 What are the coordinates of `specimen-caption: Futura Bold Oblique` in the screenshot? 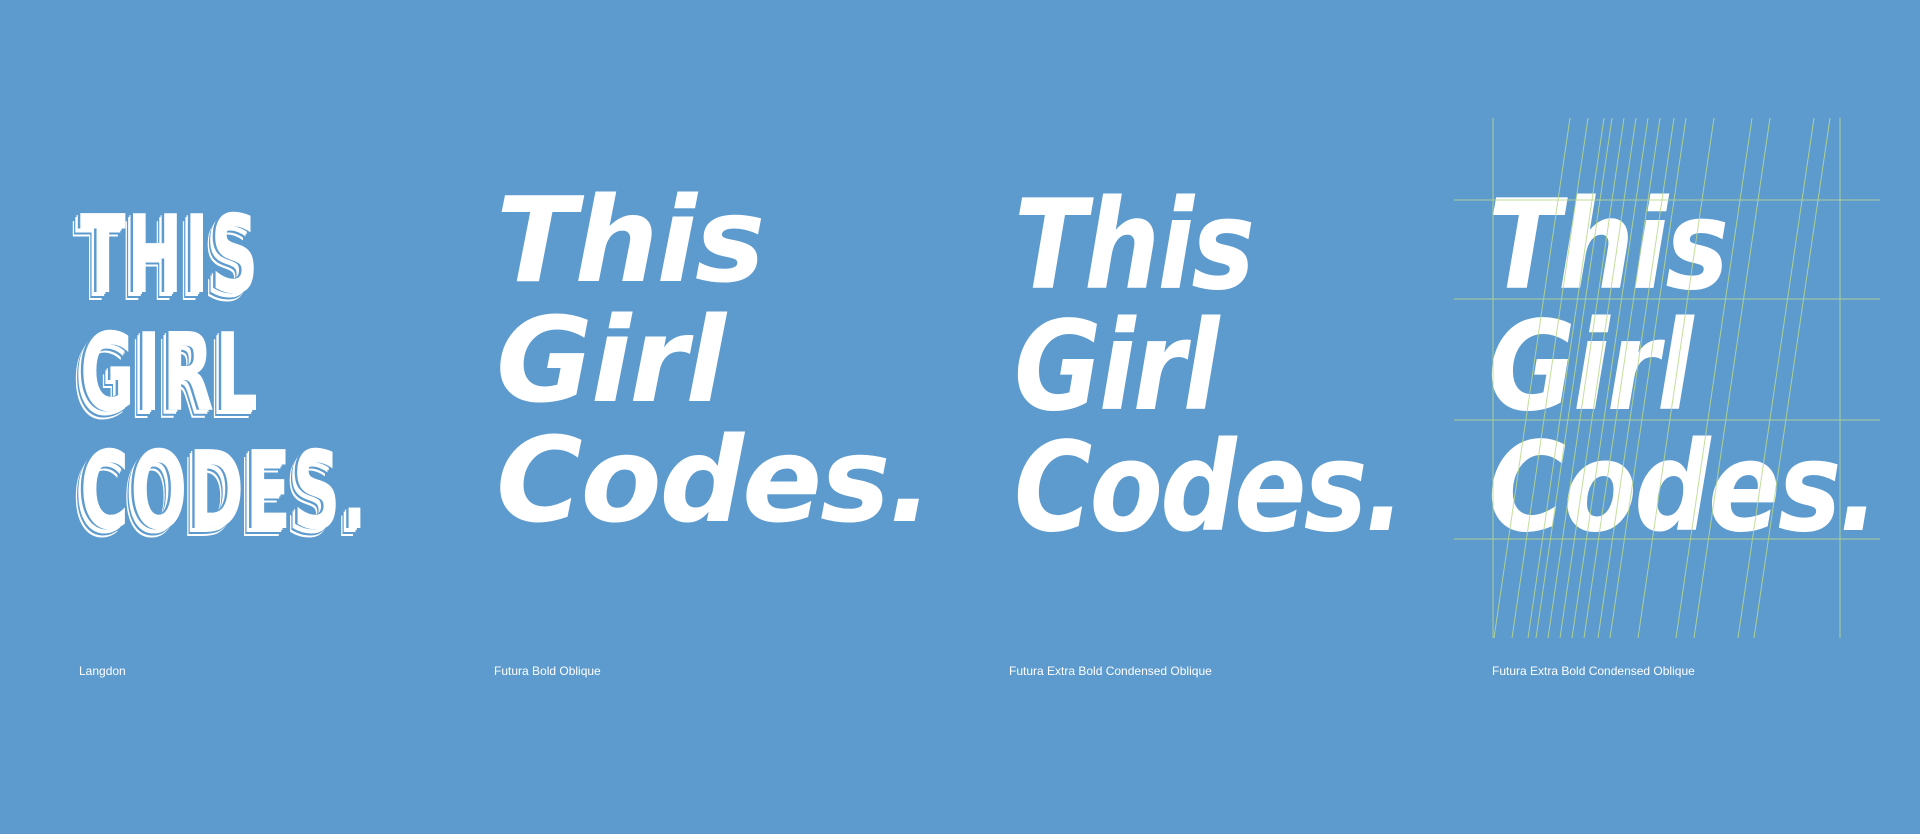 It's located at (547, 671).